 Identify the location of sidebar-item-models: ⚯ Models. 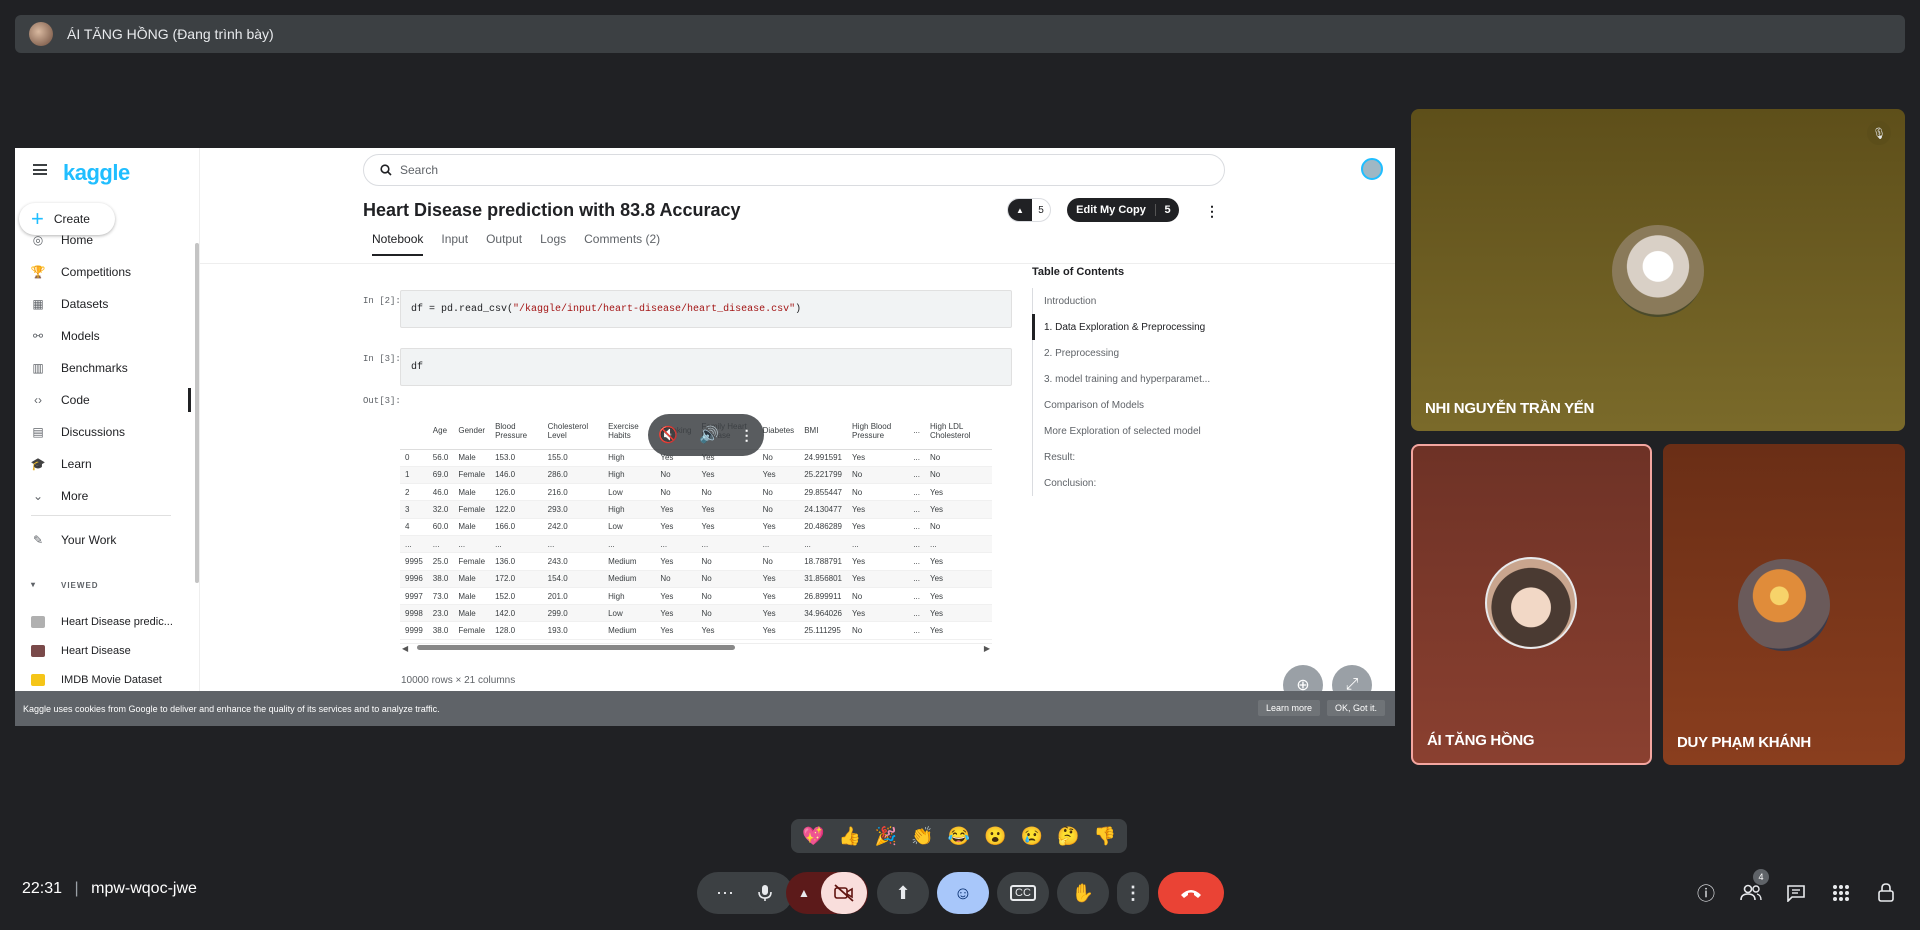
(100, 336).